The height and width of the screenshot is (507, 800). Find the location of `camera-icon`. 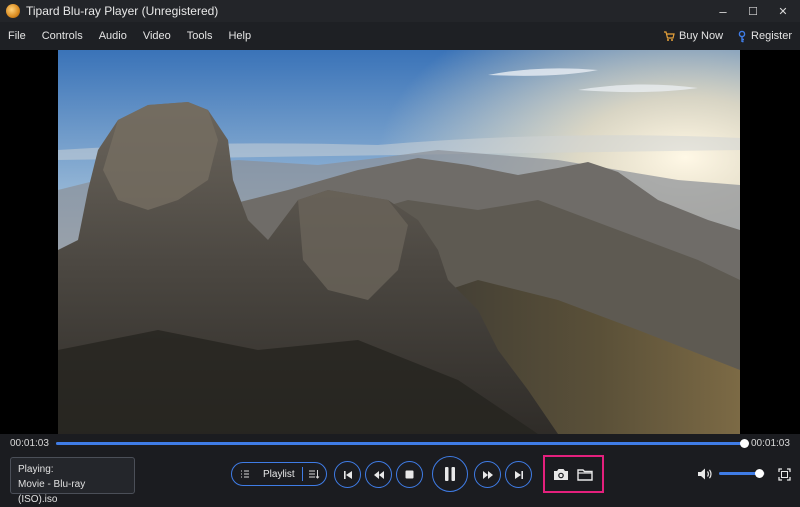

camera-icon is located at coordinates (561, 474).